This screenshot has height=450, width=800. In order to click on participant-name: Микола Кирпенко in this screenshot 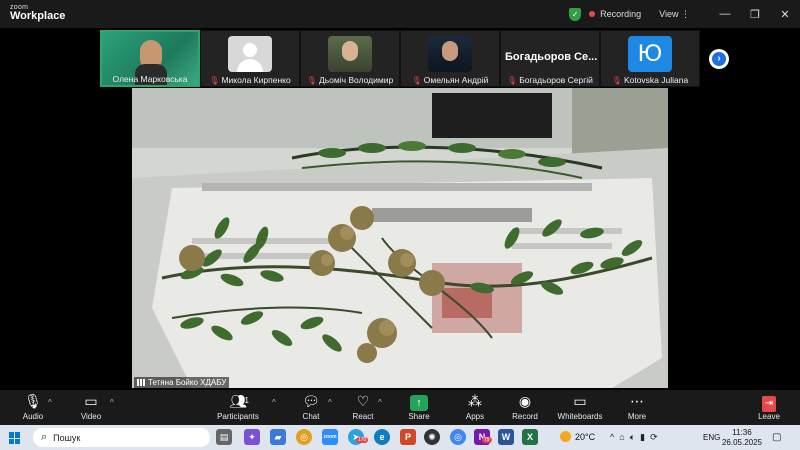, I will do `click(256, 80)`.